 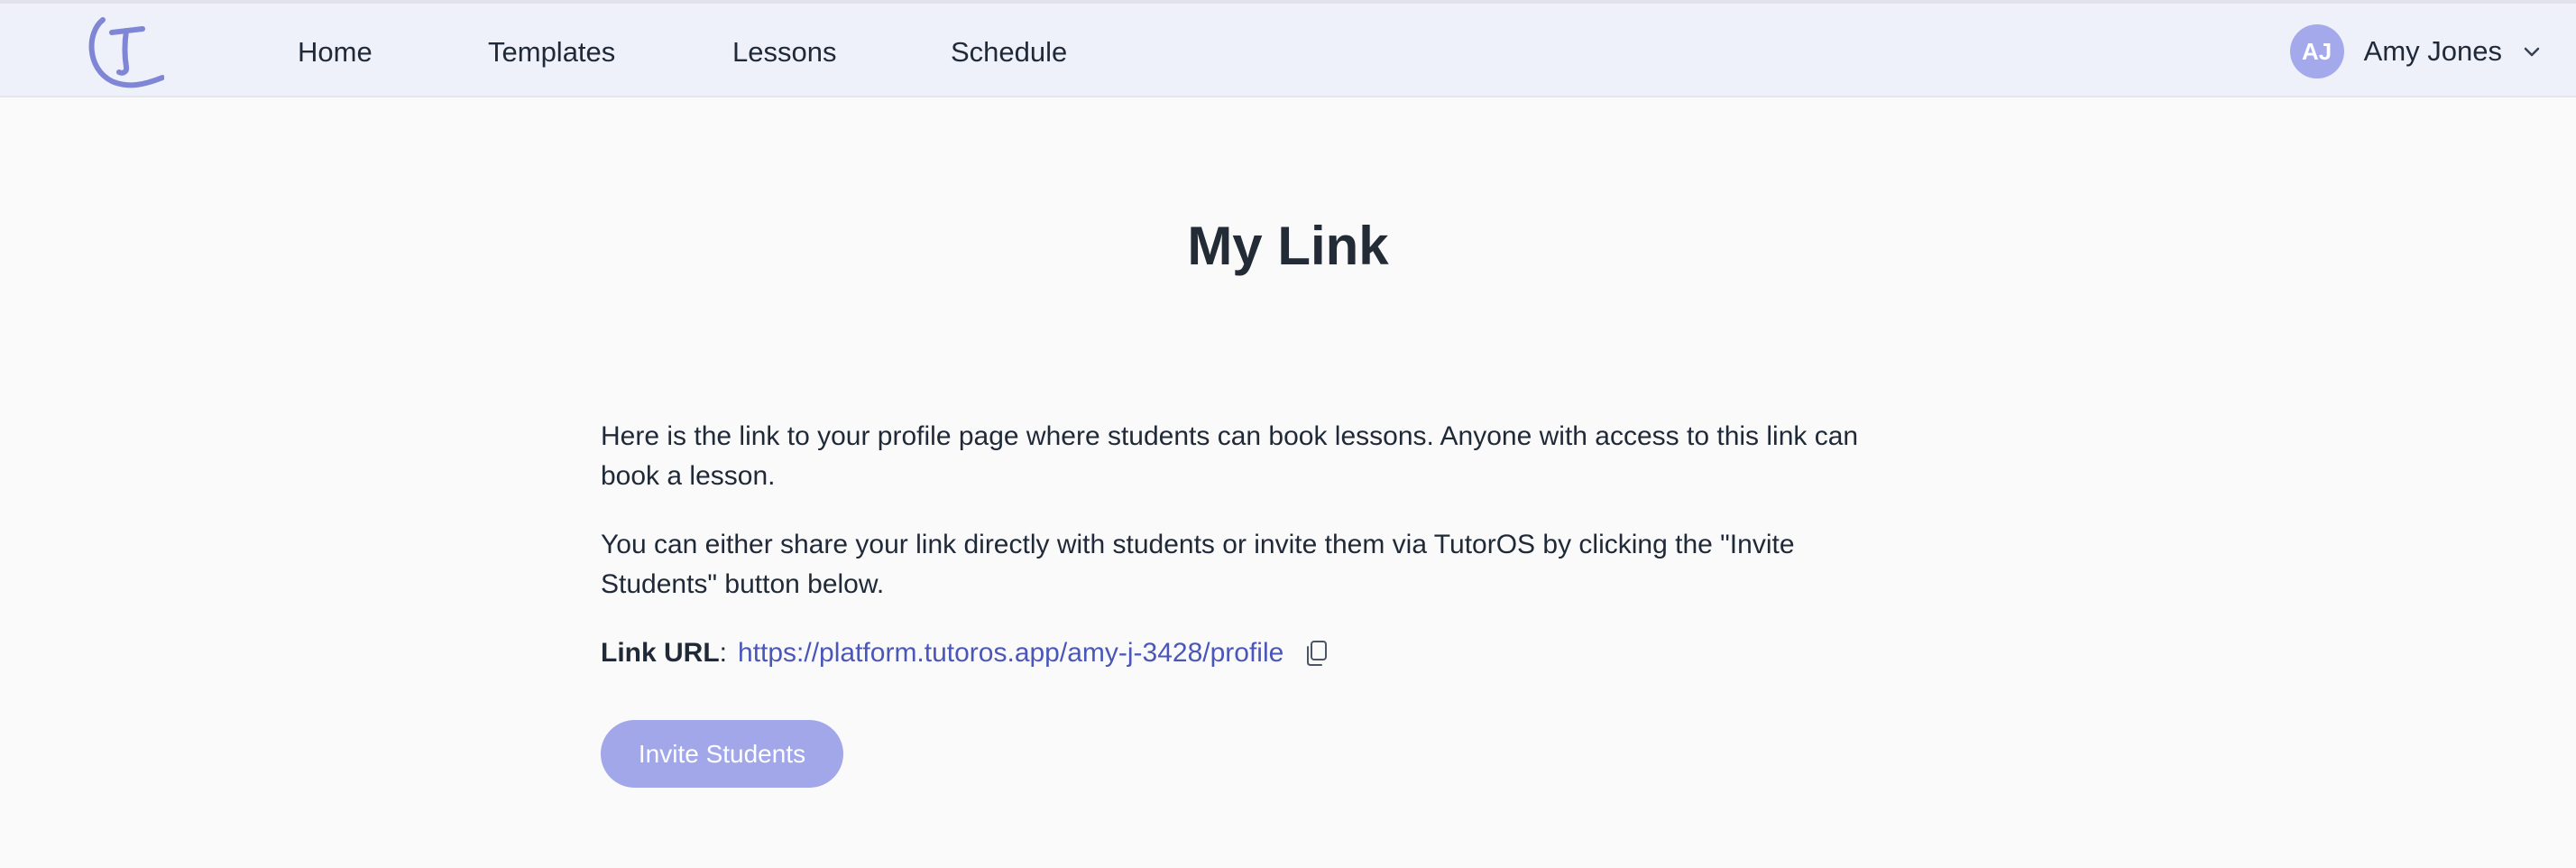 What do you see at coordinates (784, 53) in the screenshot?
I see `nav-lessons: Lessons` at bounding box center [784, 53].